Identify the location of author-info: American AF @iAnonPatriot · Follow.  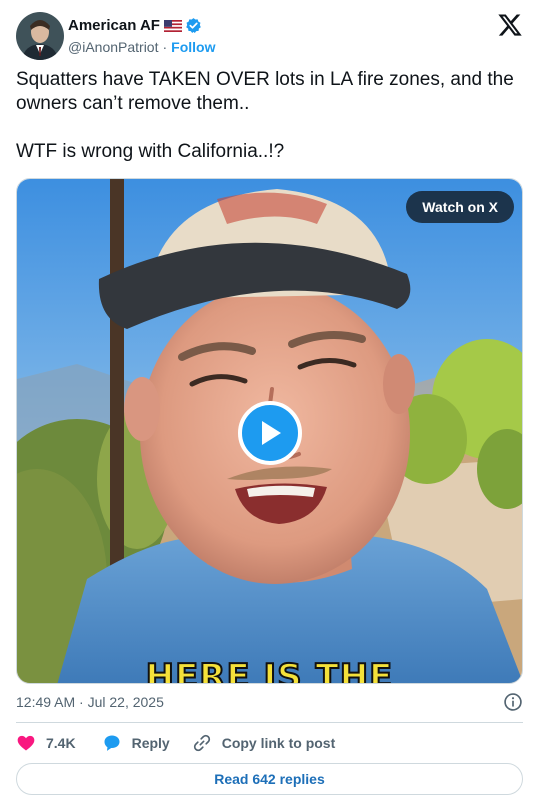
(141, 36).